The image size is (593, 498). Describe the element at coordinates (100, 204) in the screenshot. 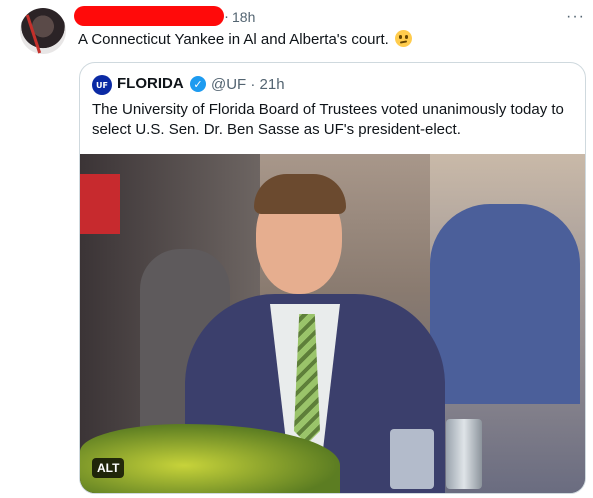

I see `photo-background-red` at that location.